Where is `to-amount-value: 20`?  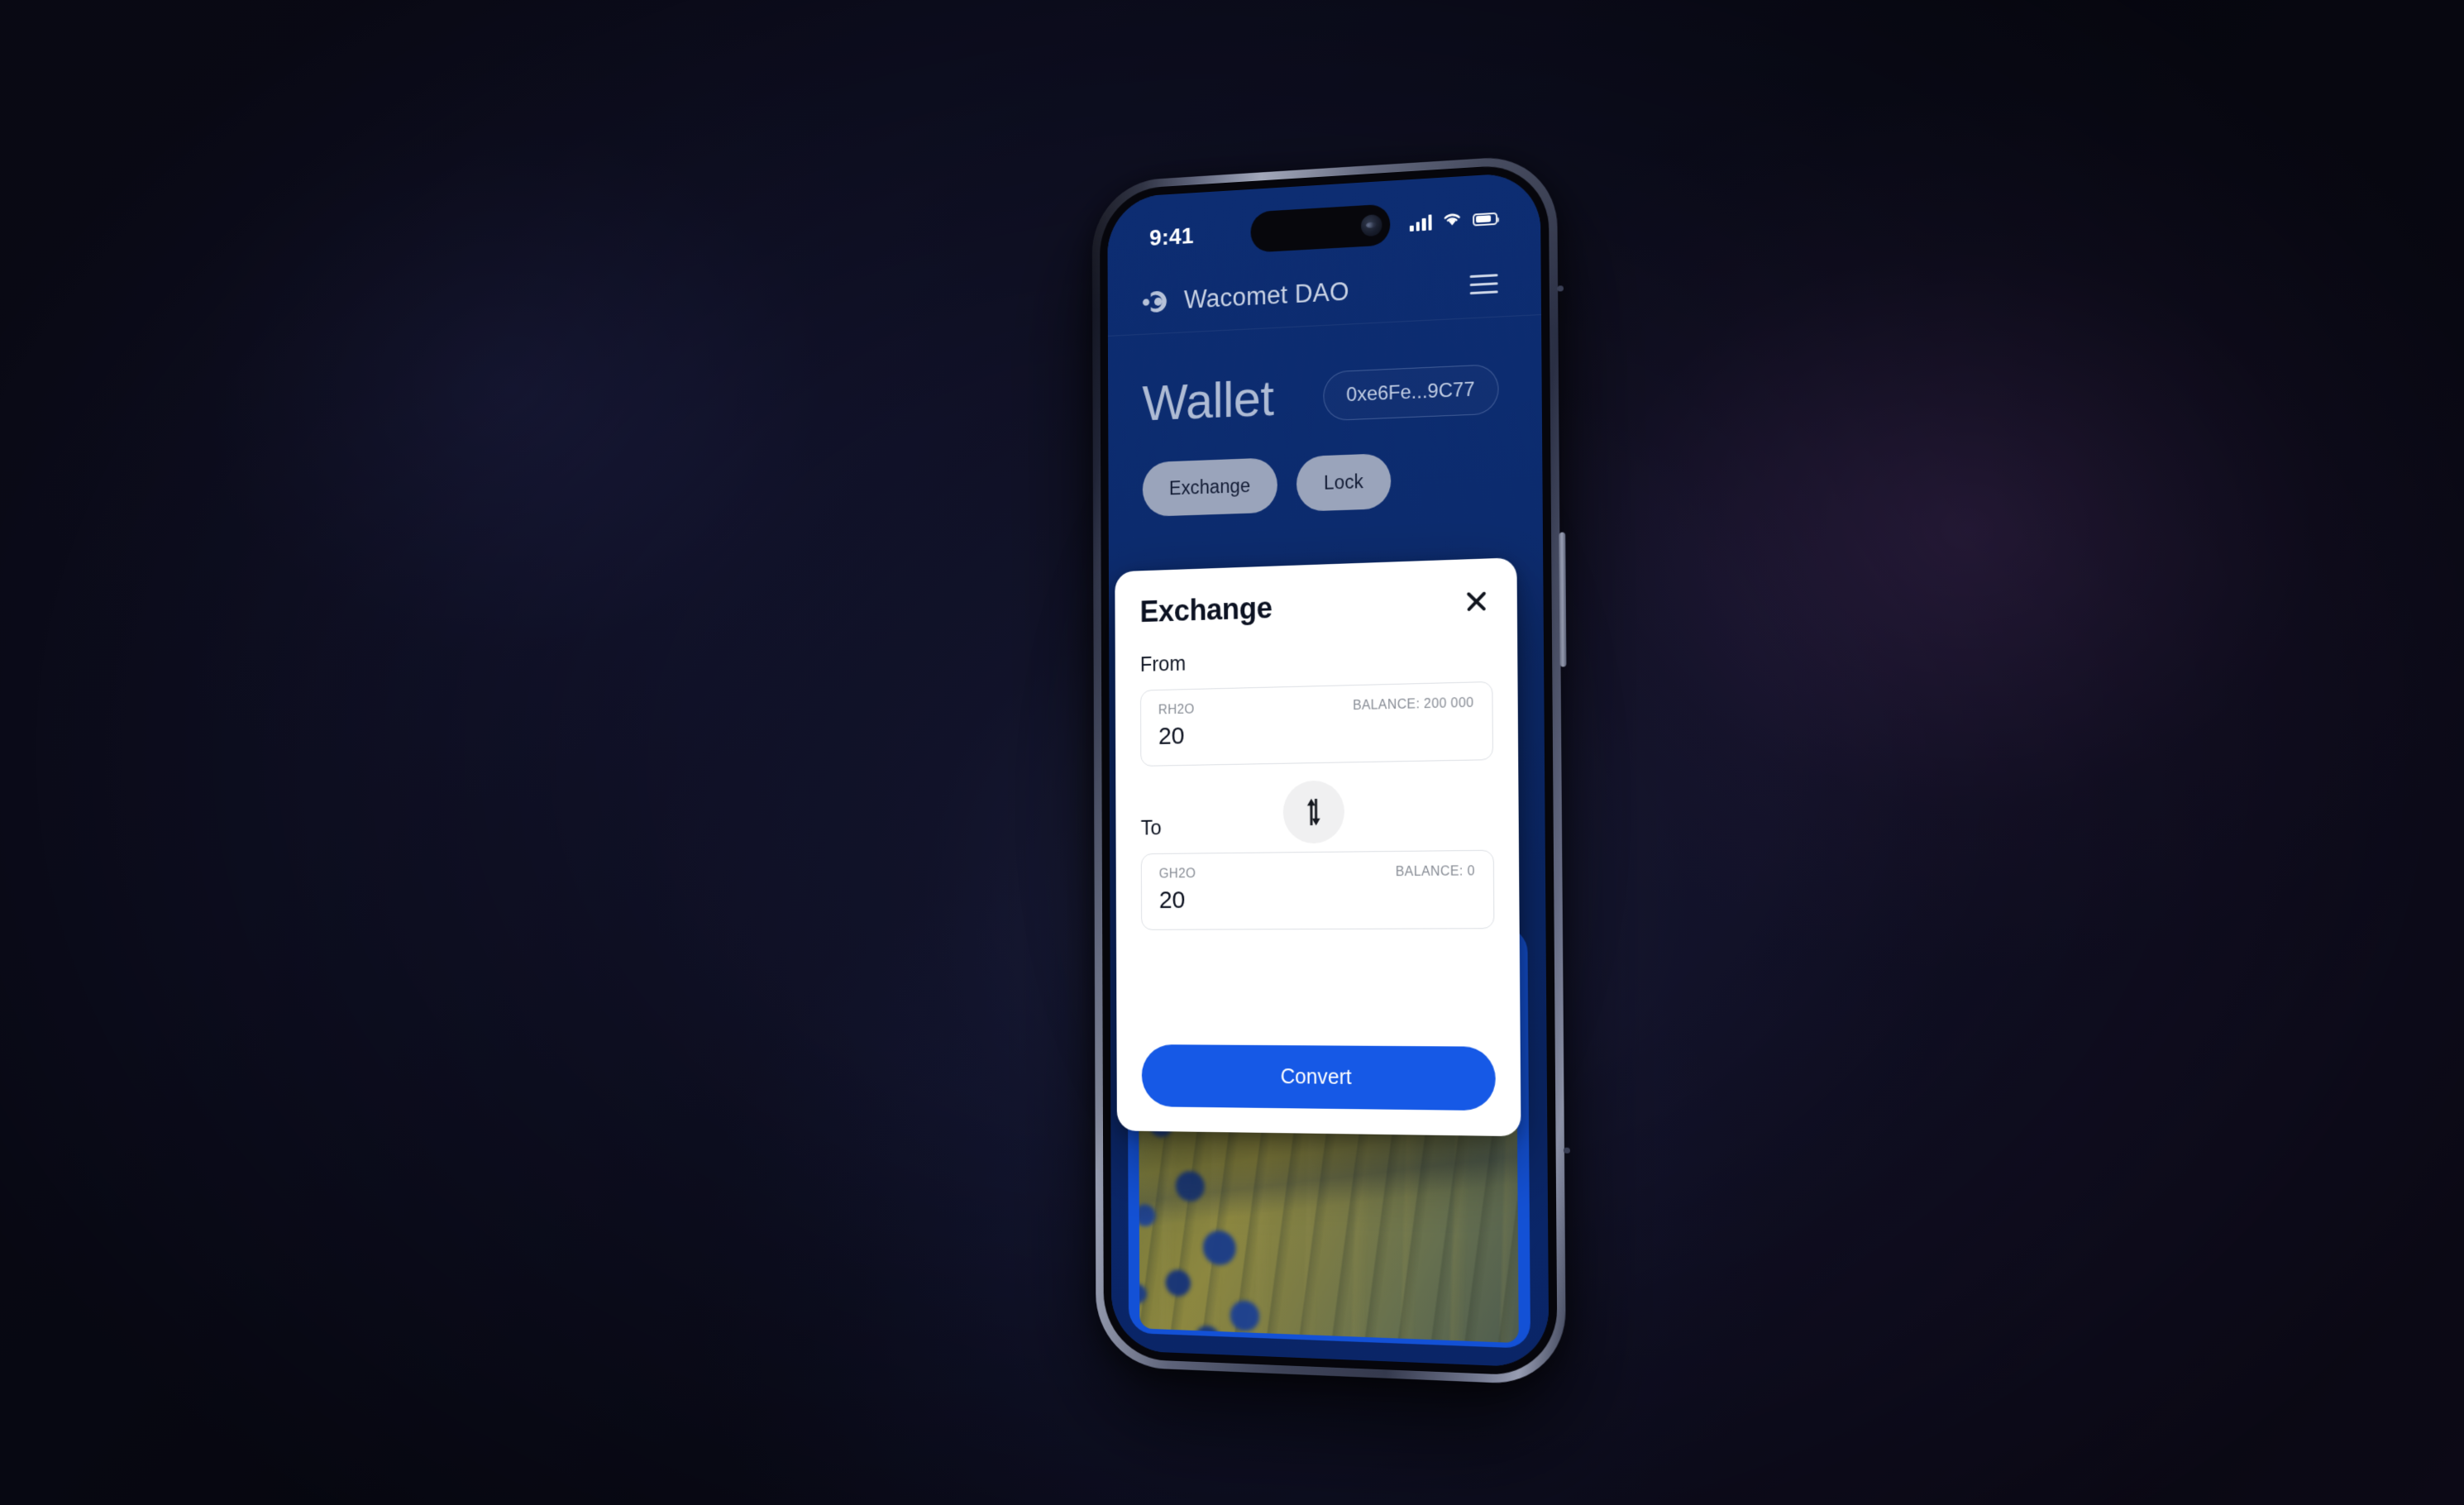 to-amount-value: 20 is located at coordinates (1317, 900).